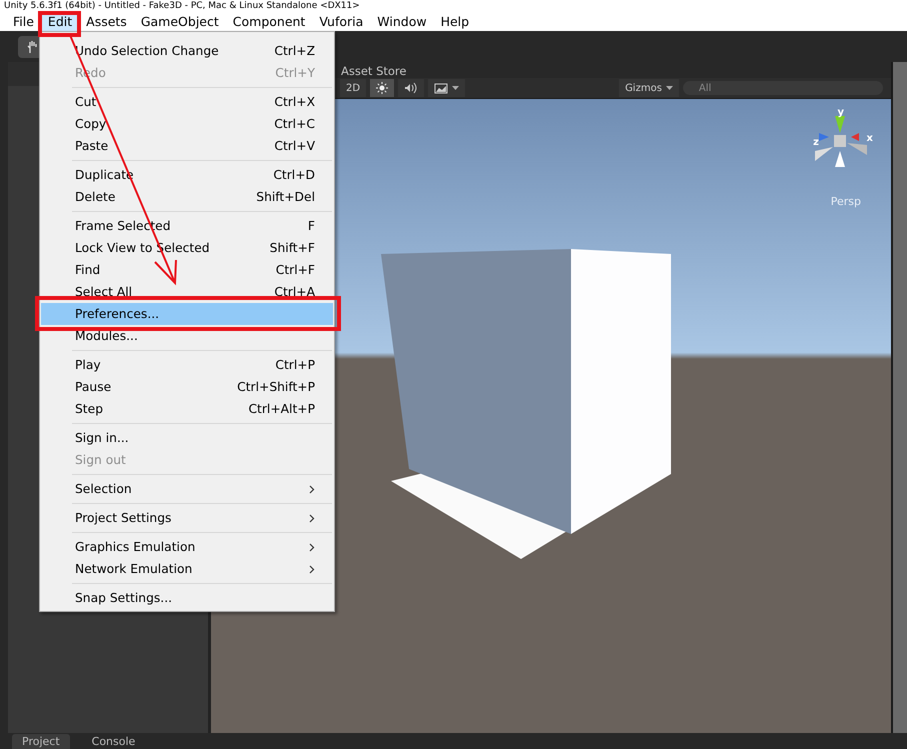  I want to click on speaker-icon, so click(411, 88).